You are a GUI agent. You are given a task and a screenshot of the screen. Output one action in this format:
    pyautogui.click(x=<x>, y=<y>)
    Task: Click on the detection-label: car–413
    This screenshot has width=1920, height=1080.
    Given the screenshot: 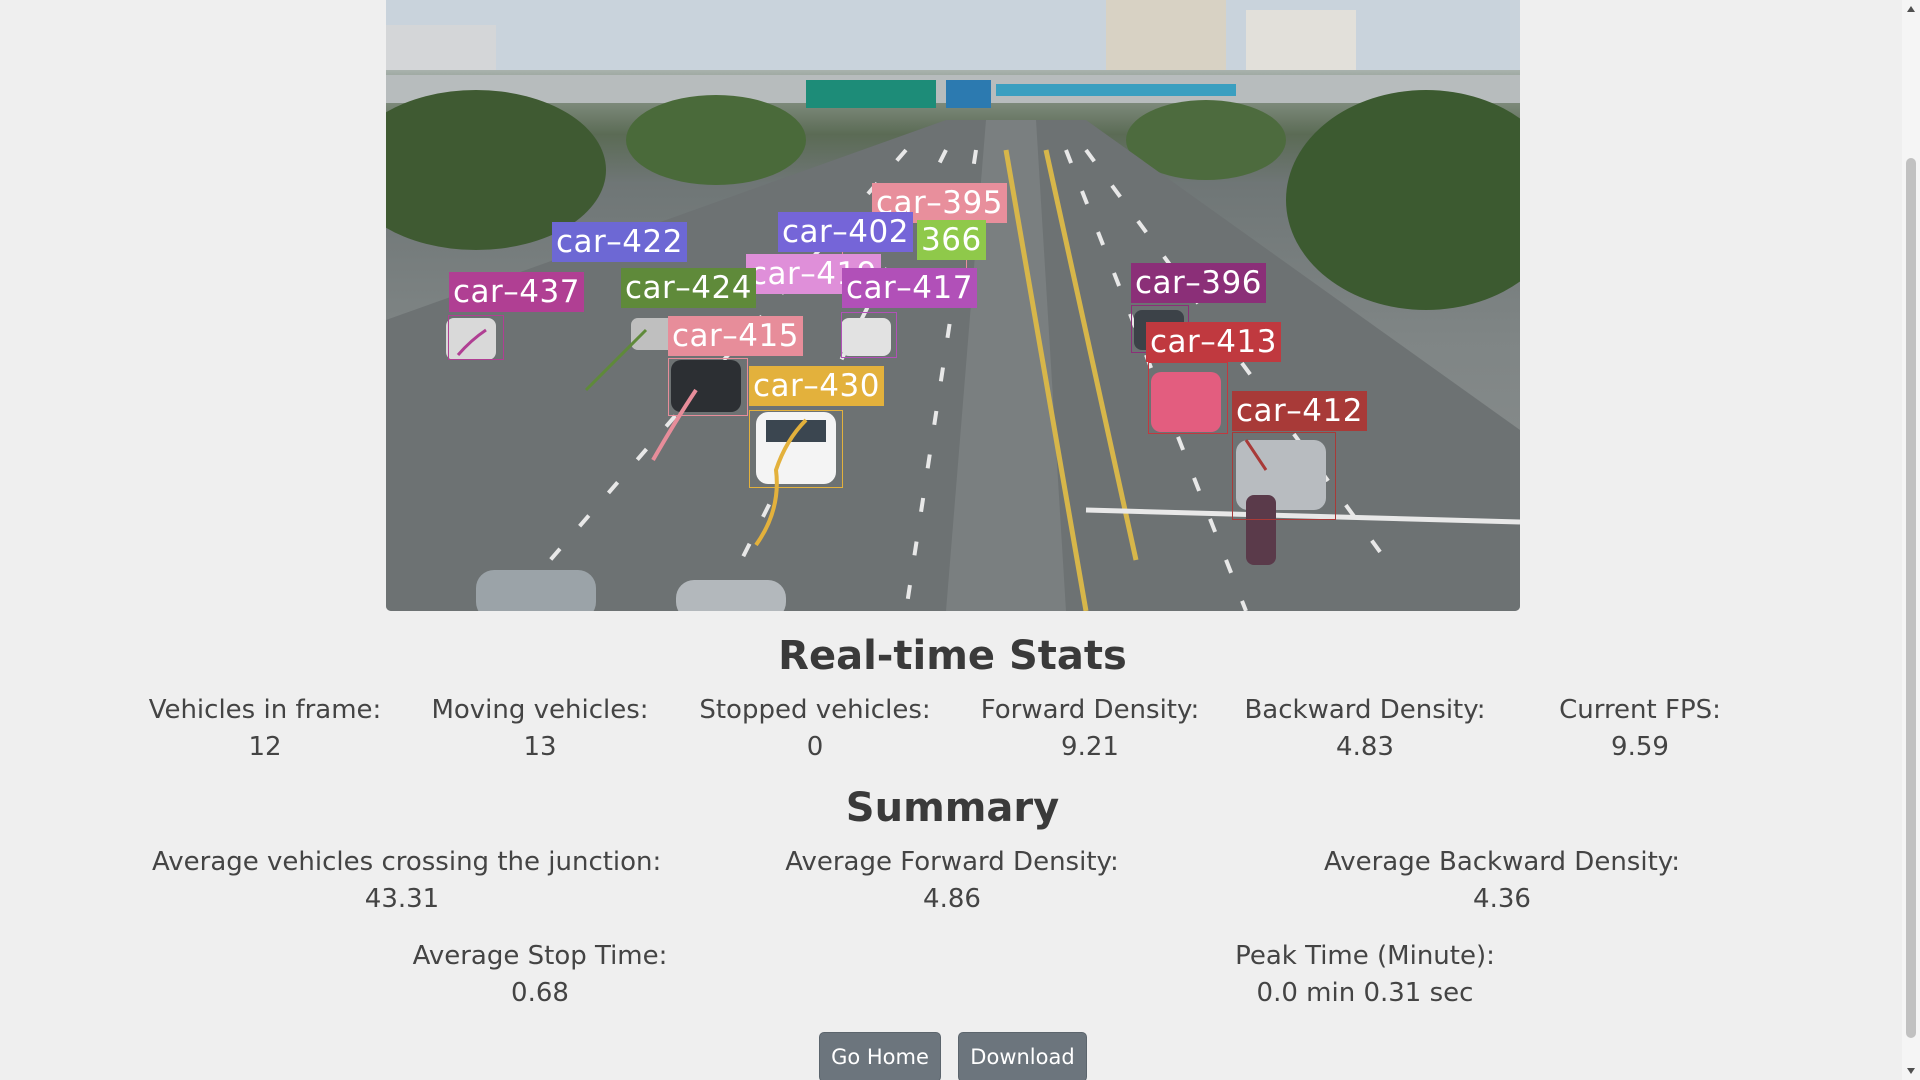 What is the action you would take?
    pyautogui.click(x=1213, y=342)
    